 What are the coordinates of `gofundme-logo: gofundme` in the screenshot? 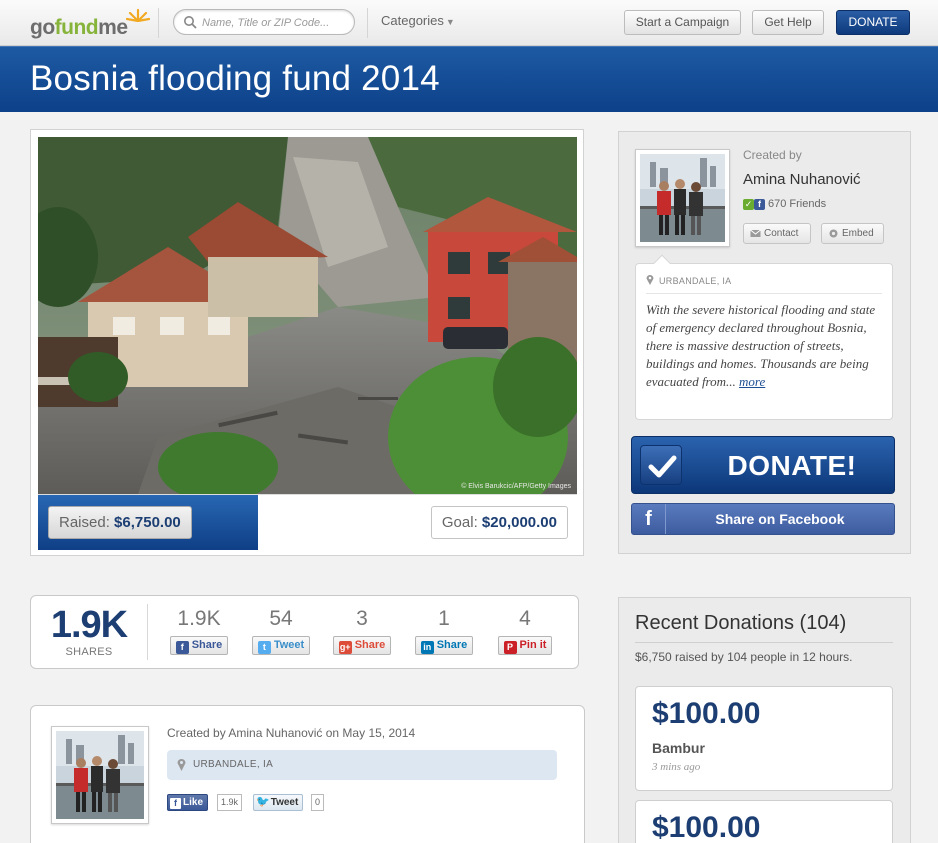 It's located at (90, 24).